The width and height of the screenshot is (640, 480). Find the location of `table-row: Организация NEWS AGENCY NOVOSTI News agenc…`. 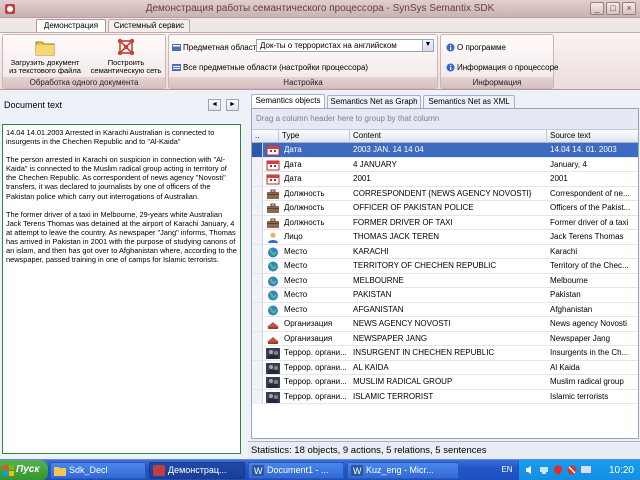

table-row: Организация NEWS AGENCY NOVOSTI News agenc… is located at coordinates (445, 324).